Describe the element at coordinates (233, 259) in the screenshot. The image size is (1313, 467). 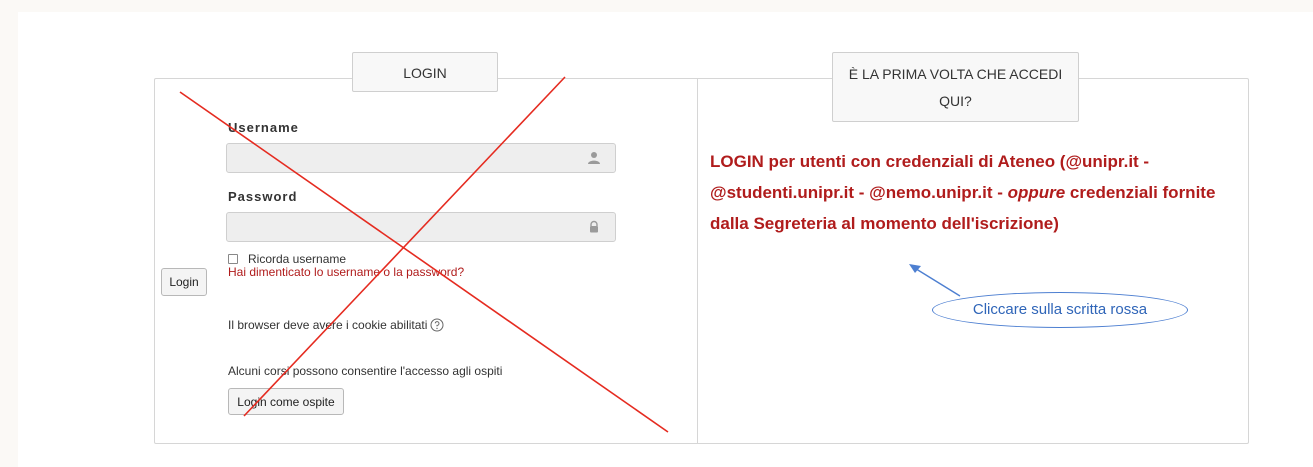
I see `remember-checkbox` at that location.